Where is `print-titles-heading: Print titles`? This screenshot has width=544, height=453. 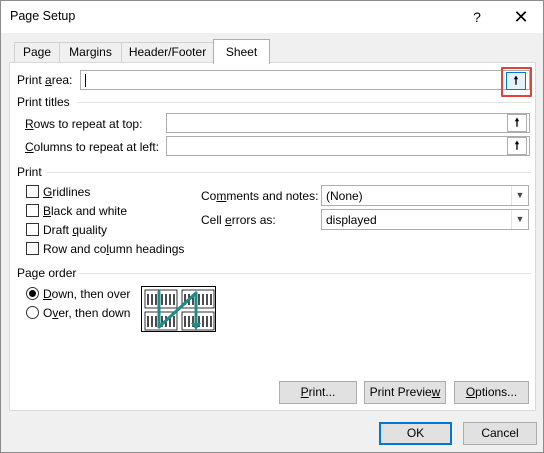
print-titles-heading: Print titles is located at coordinates (43, 102).